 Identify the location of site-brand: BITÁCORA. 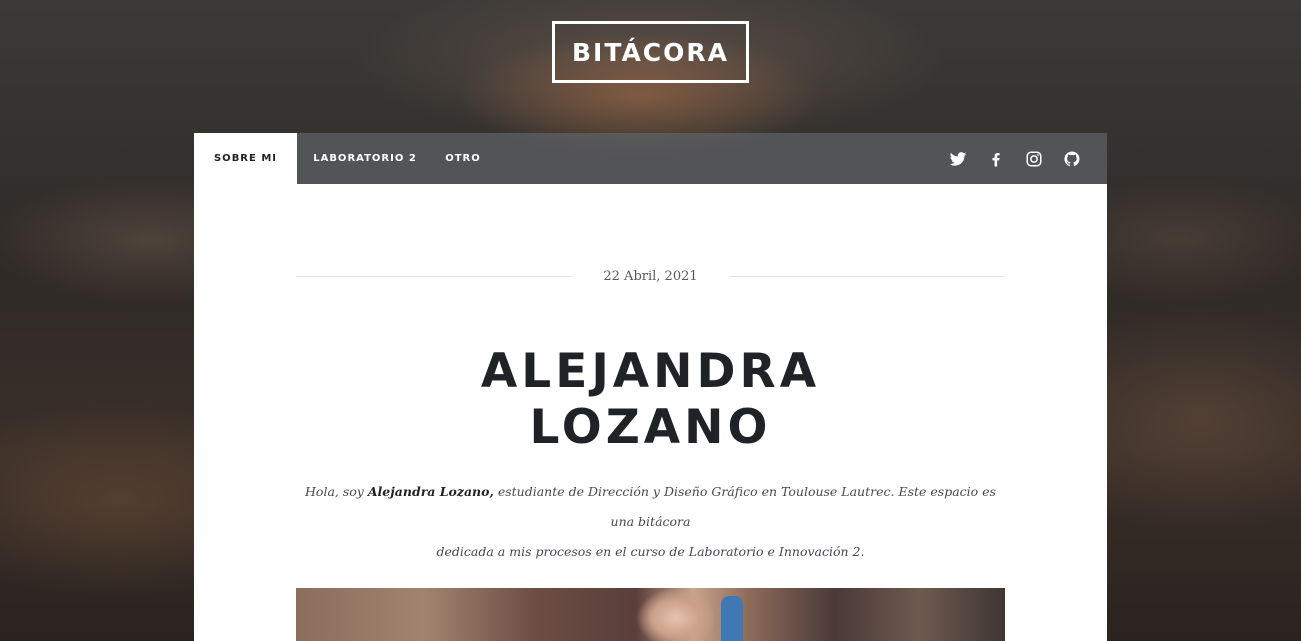
(650, 52).